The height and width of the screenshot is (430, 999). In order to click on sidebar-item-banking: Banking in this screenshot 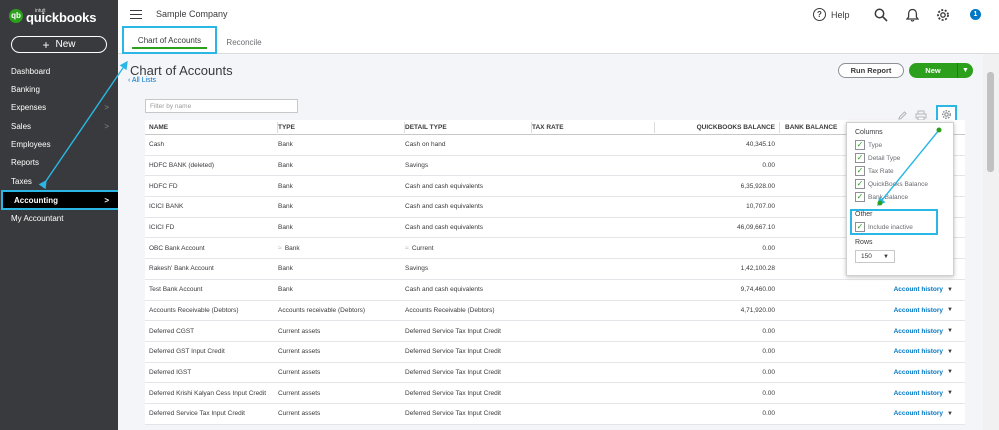, I will do `click(59, 89)`.